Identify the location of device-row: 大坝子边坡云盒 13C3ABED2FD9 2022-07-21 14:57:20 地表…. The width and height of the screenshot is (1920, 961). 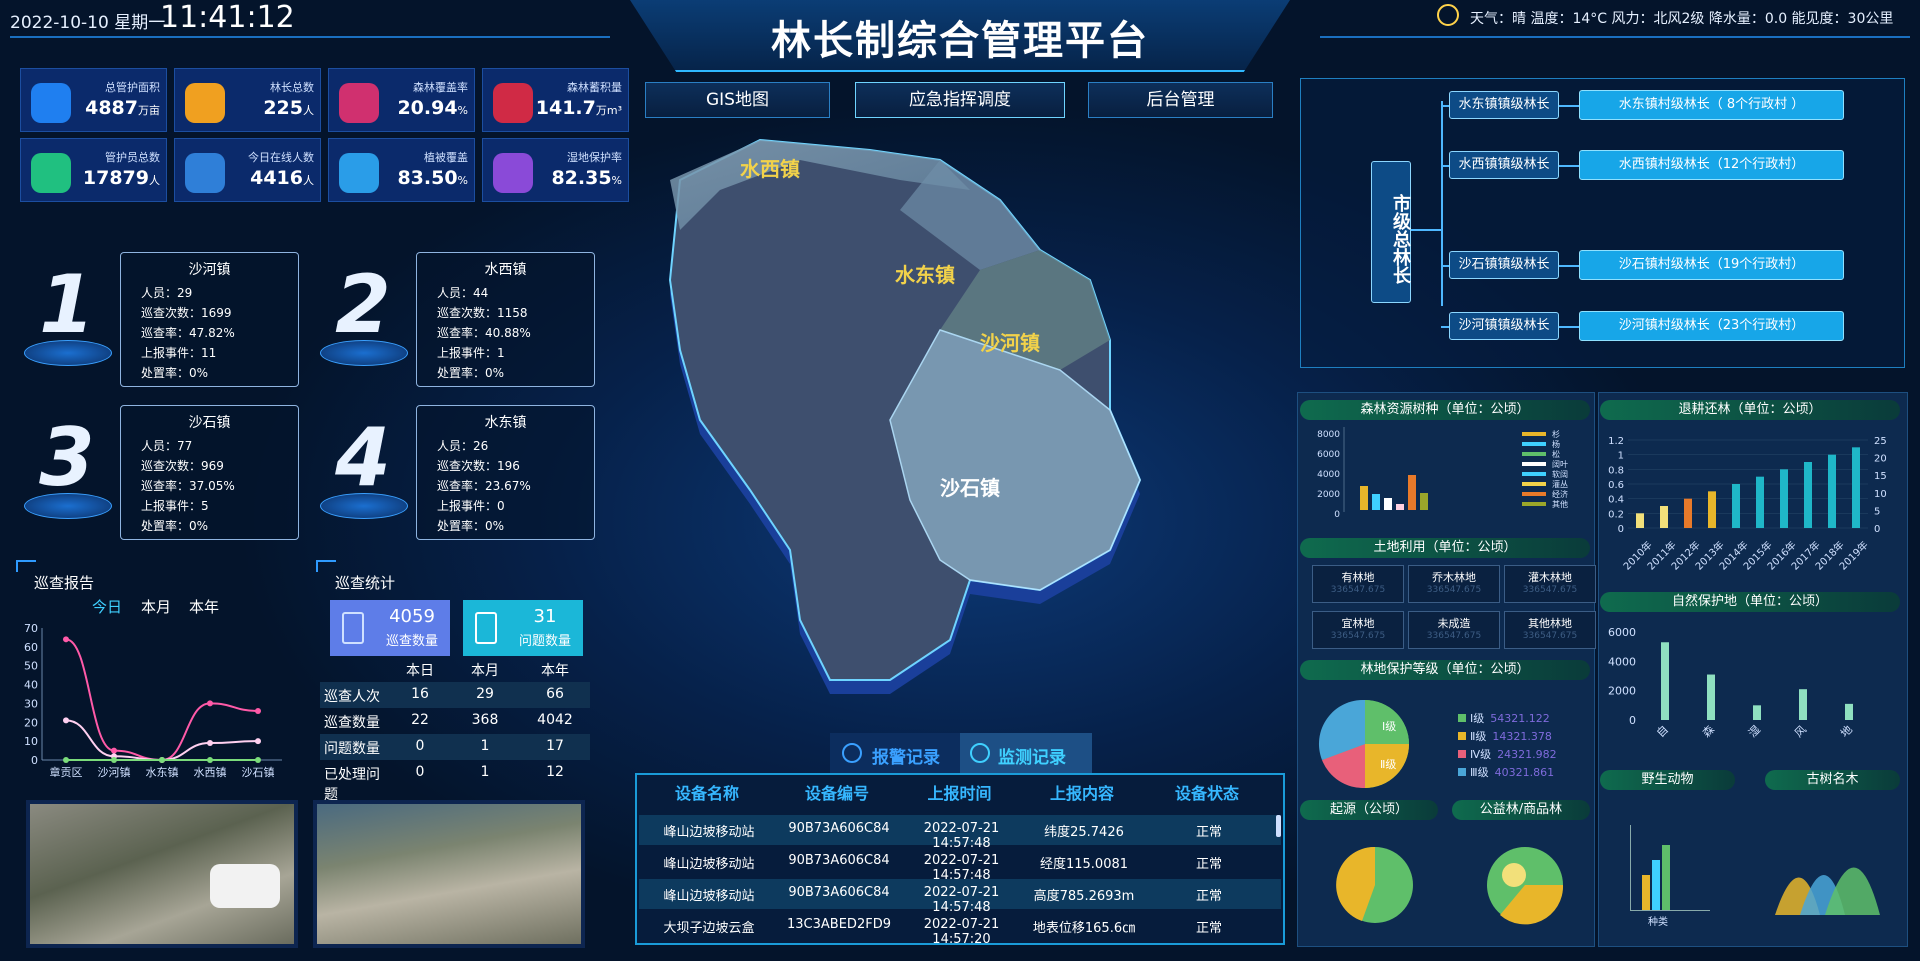
(960, 929).